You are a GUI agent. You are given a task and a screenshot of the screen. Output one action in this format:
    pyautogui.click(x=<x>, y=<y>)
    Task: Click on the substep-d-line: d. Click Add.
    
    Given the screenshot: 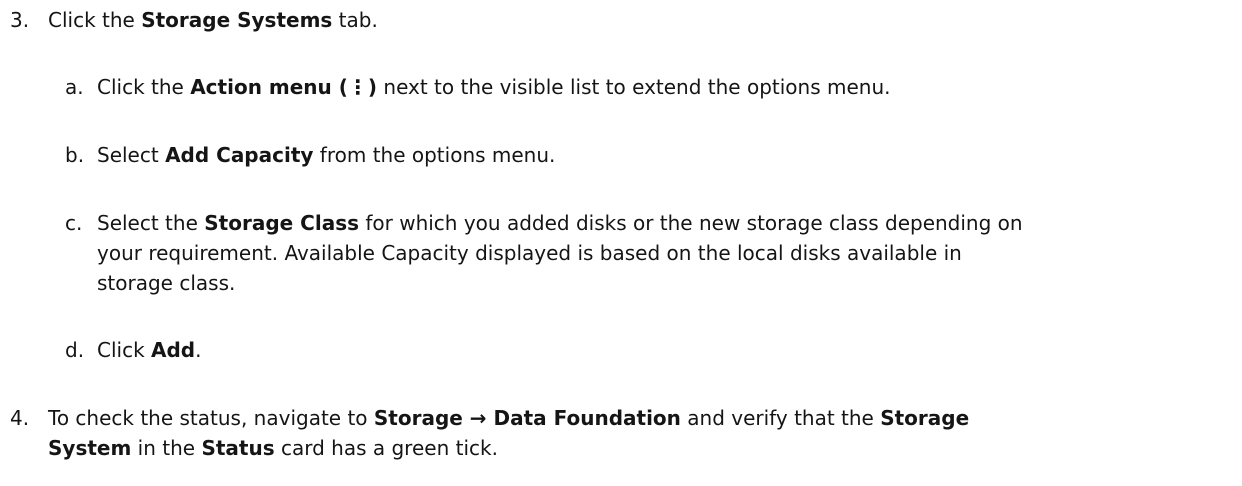 What is the action you would take?
    pyautogui.click(x=645, y=350)
    